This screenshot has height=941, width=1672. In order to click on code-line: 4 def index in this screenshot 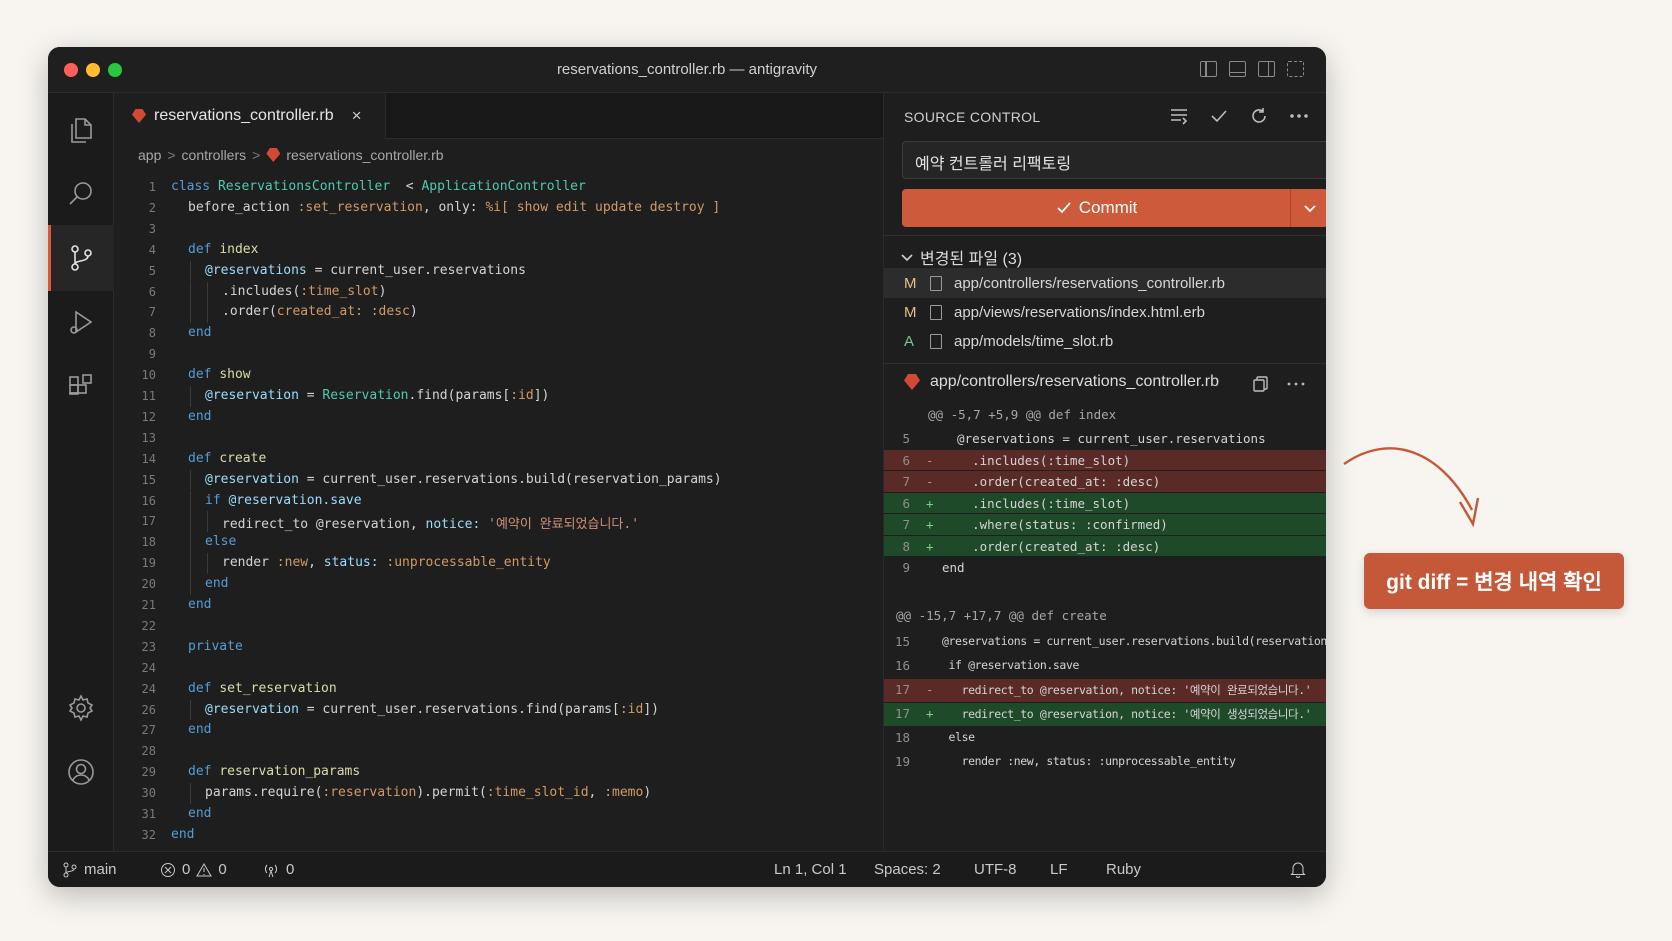, I will do `click(498, 251)`.